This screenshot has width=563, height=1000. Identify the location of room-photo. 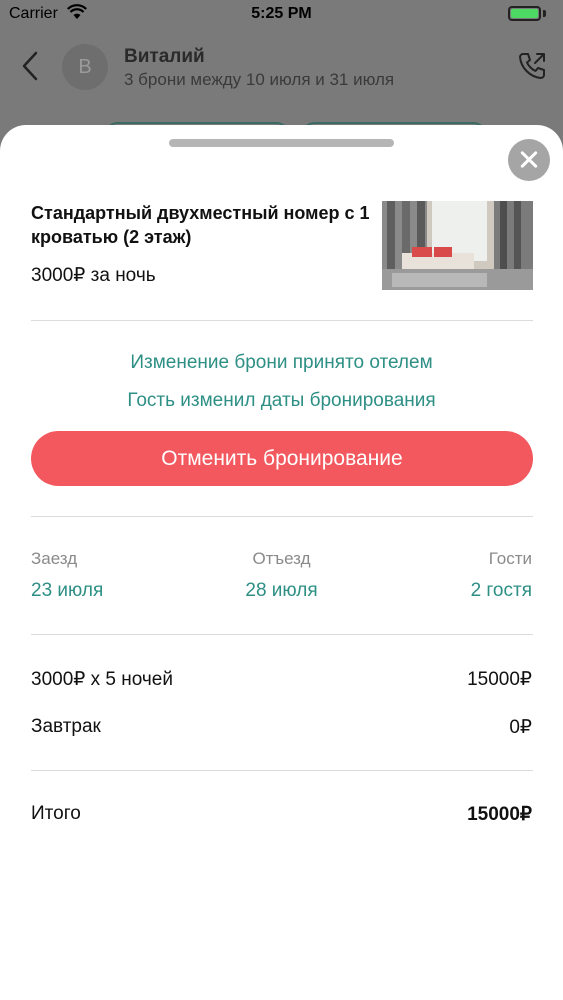
(457, 245).